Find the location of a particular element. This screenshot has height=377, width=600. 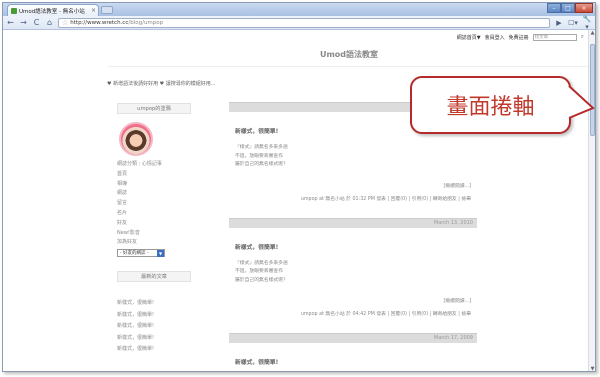

chevron-down-icon: ▼ is located at coordinates (160, 254).